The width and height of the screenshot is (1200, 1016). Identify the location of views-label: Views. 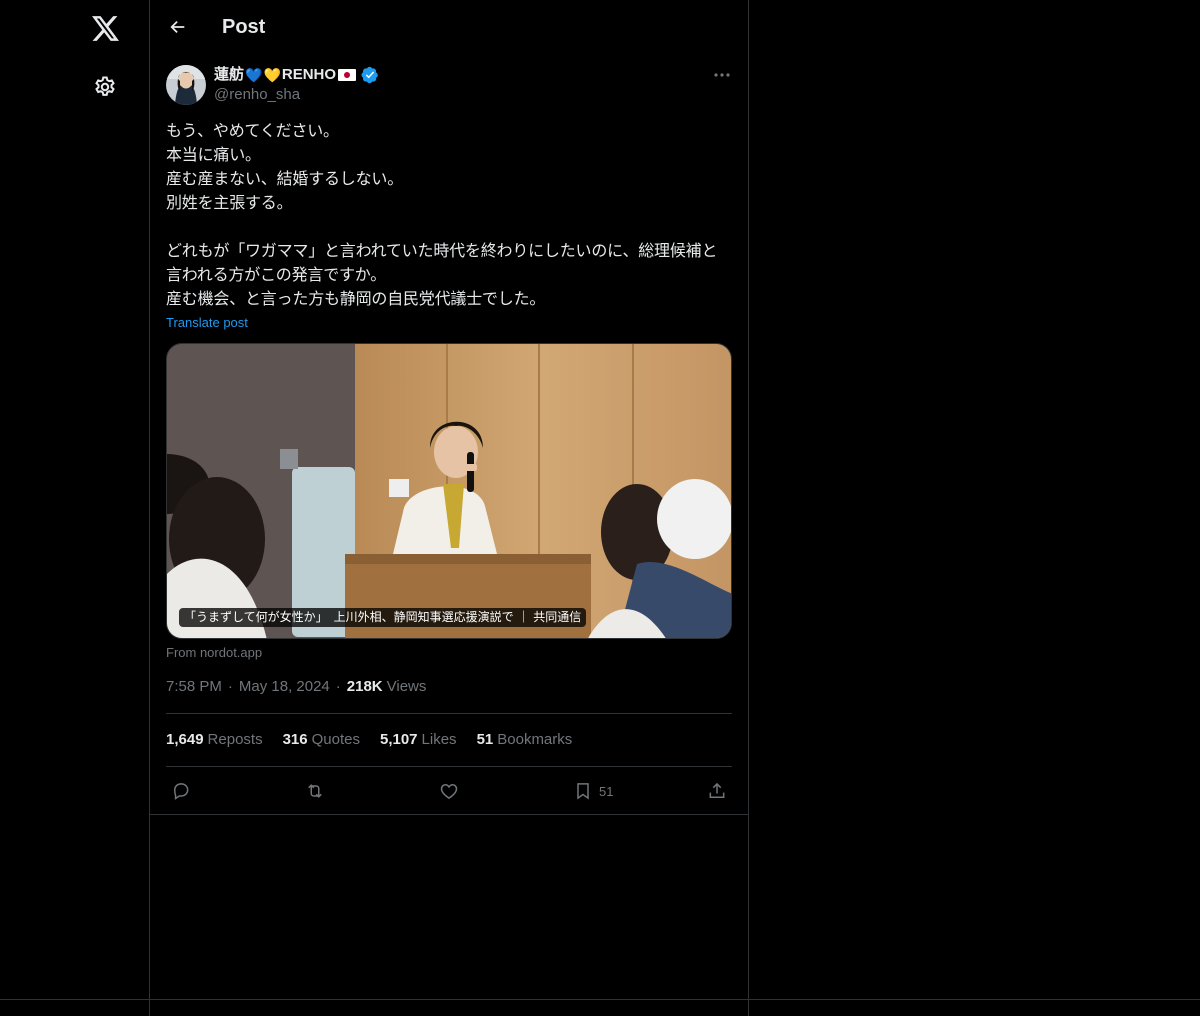
(406, 686).